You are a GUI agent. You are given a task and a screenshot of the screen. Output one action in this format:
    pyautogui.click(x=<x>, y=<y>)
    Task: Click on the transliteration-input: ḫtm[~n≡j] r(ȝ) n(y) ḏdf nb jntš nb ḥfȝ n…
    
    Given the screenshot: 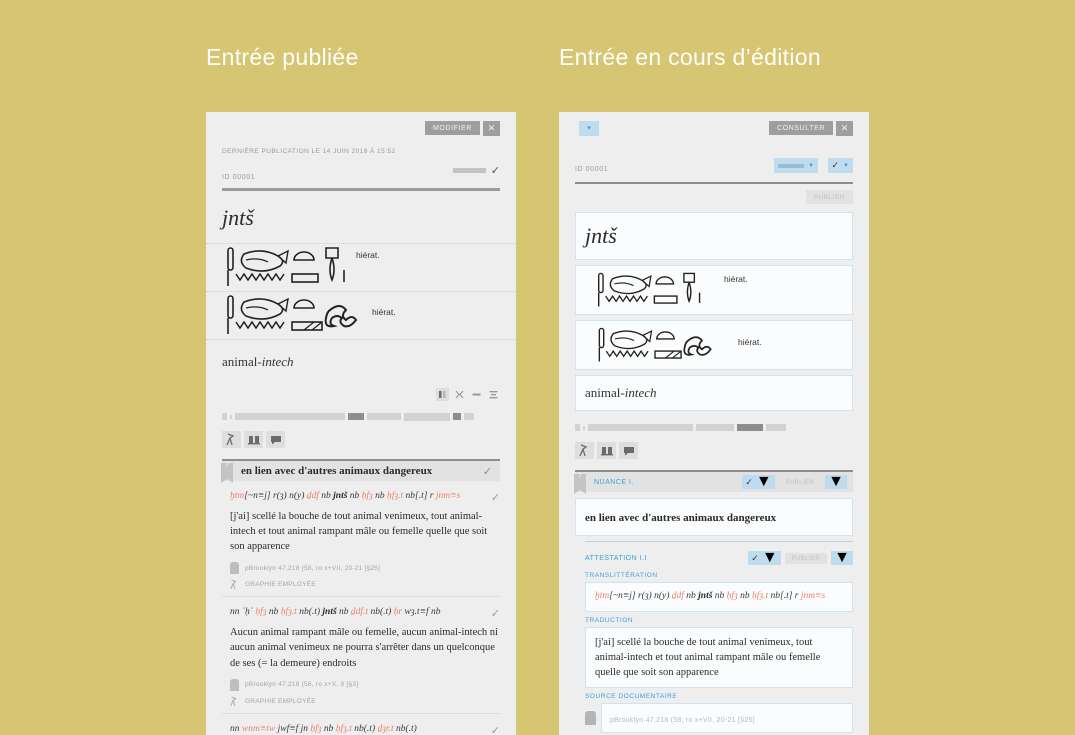 What is the action you would take?
    pyautogui.click(x=719, y=597)
    